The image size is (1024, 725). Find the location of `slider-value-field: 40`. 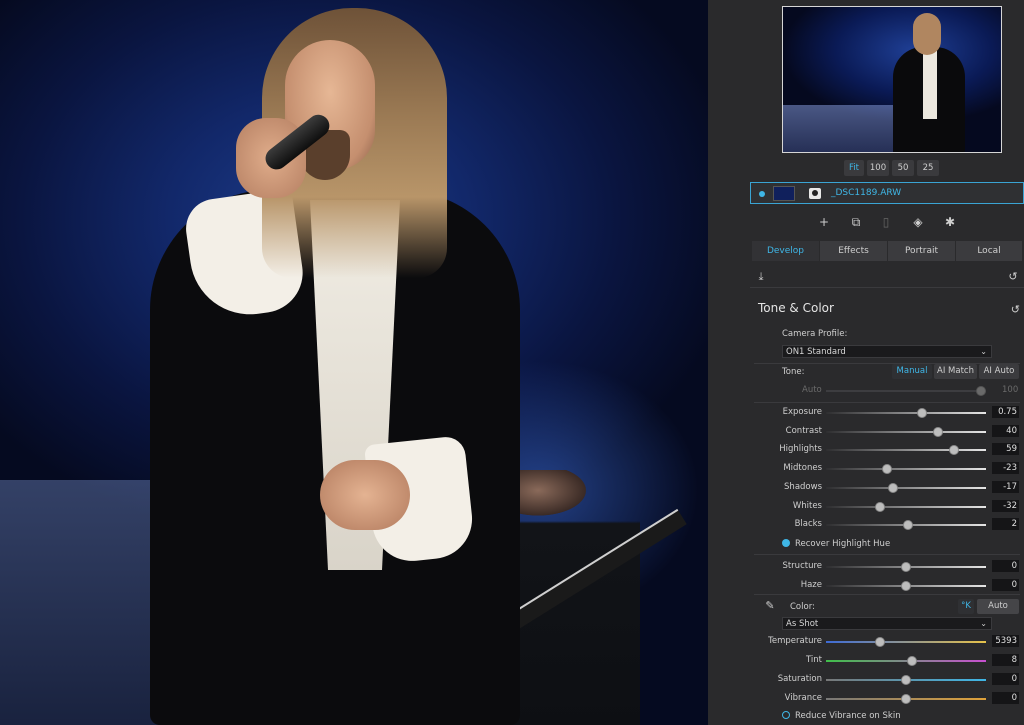

slider-value-field: 40 is located at coordinates (1005, 430).